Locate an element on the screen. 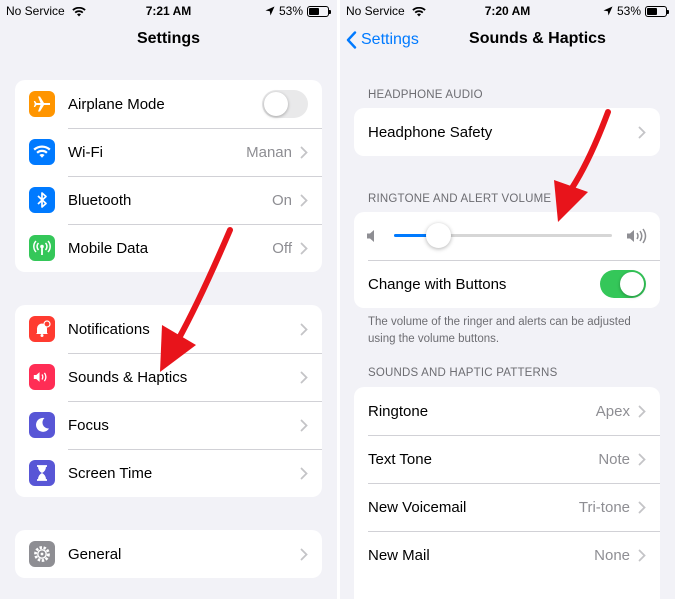 This screenshot has width=675, height=599. row-label: New Voicemail is located at coordinates (417, 507).